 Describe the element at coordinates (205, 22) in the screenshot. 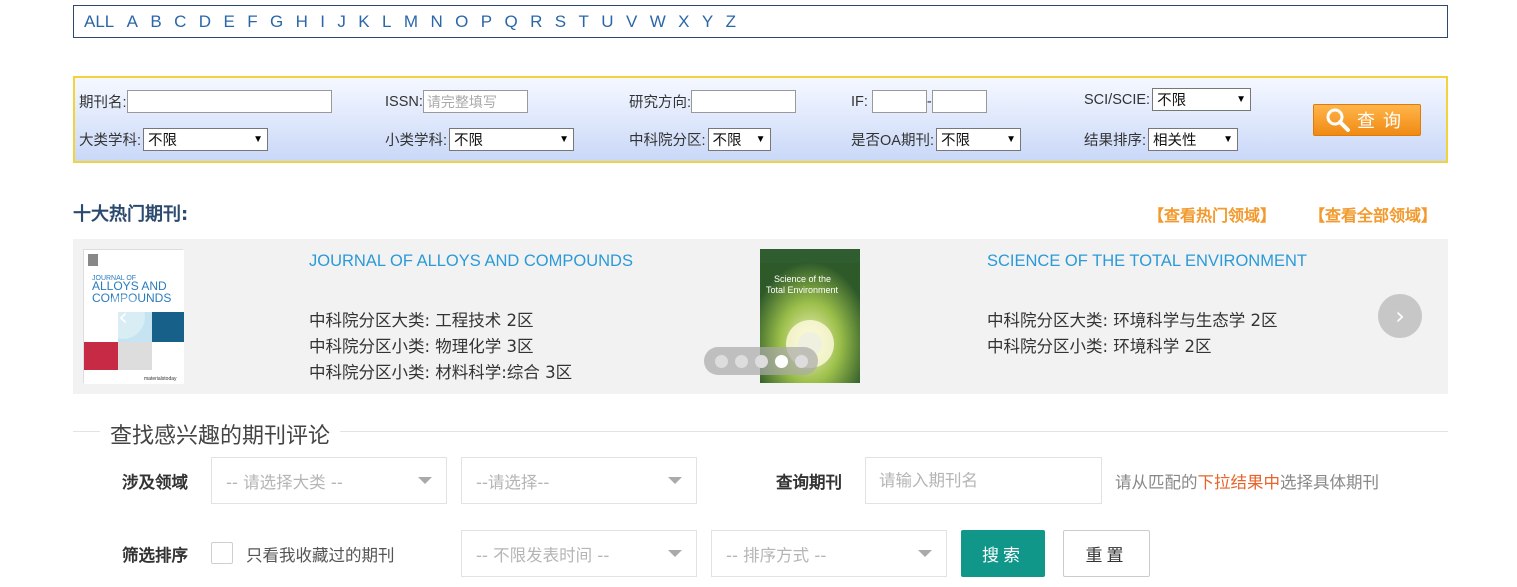

I see `alphabet-letter-d: D` at that location.